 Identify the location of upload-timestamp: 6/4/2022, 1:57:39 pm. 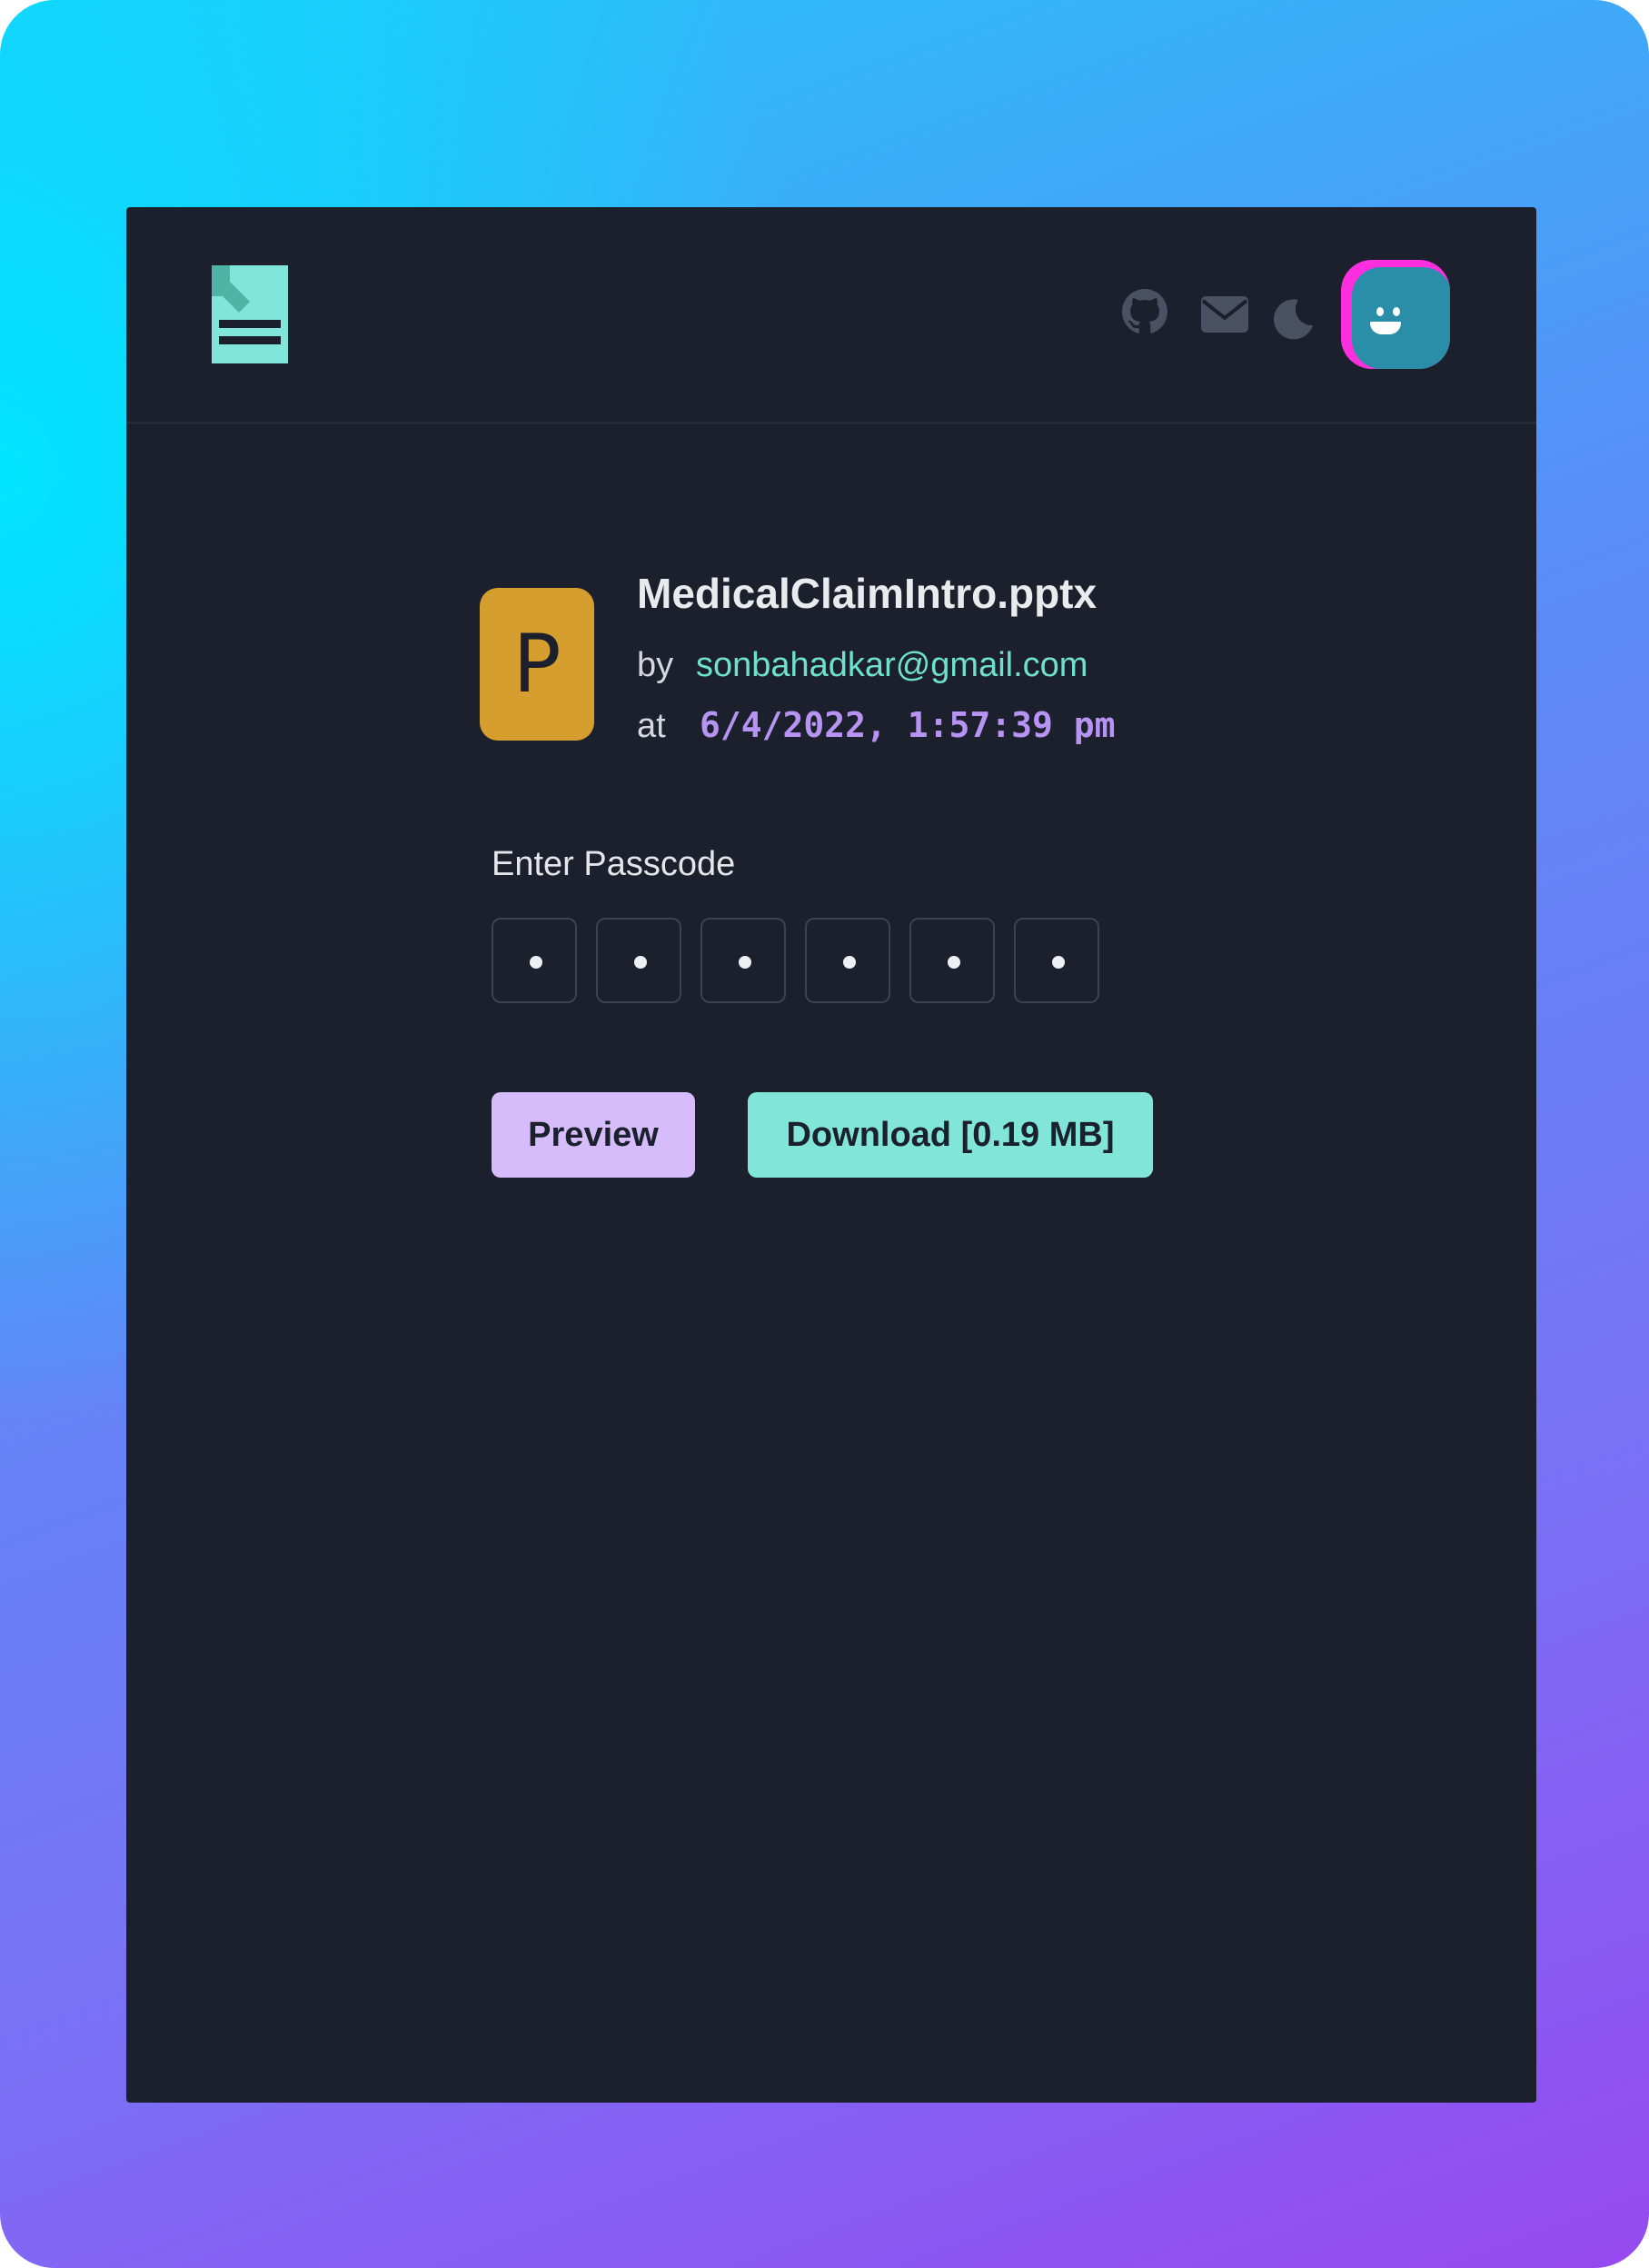
(908, 725).